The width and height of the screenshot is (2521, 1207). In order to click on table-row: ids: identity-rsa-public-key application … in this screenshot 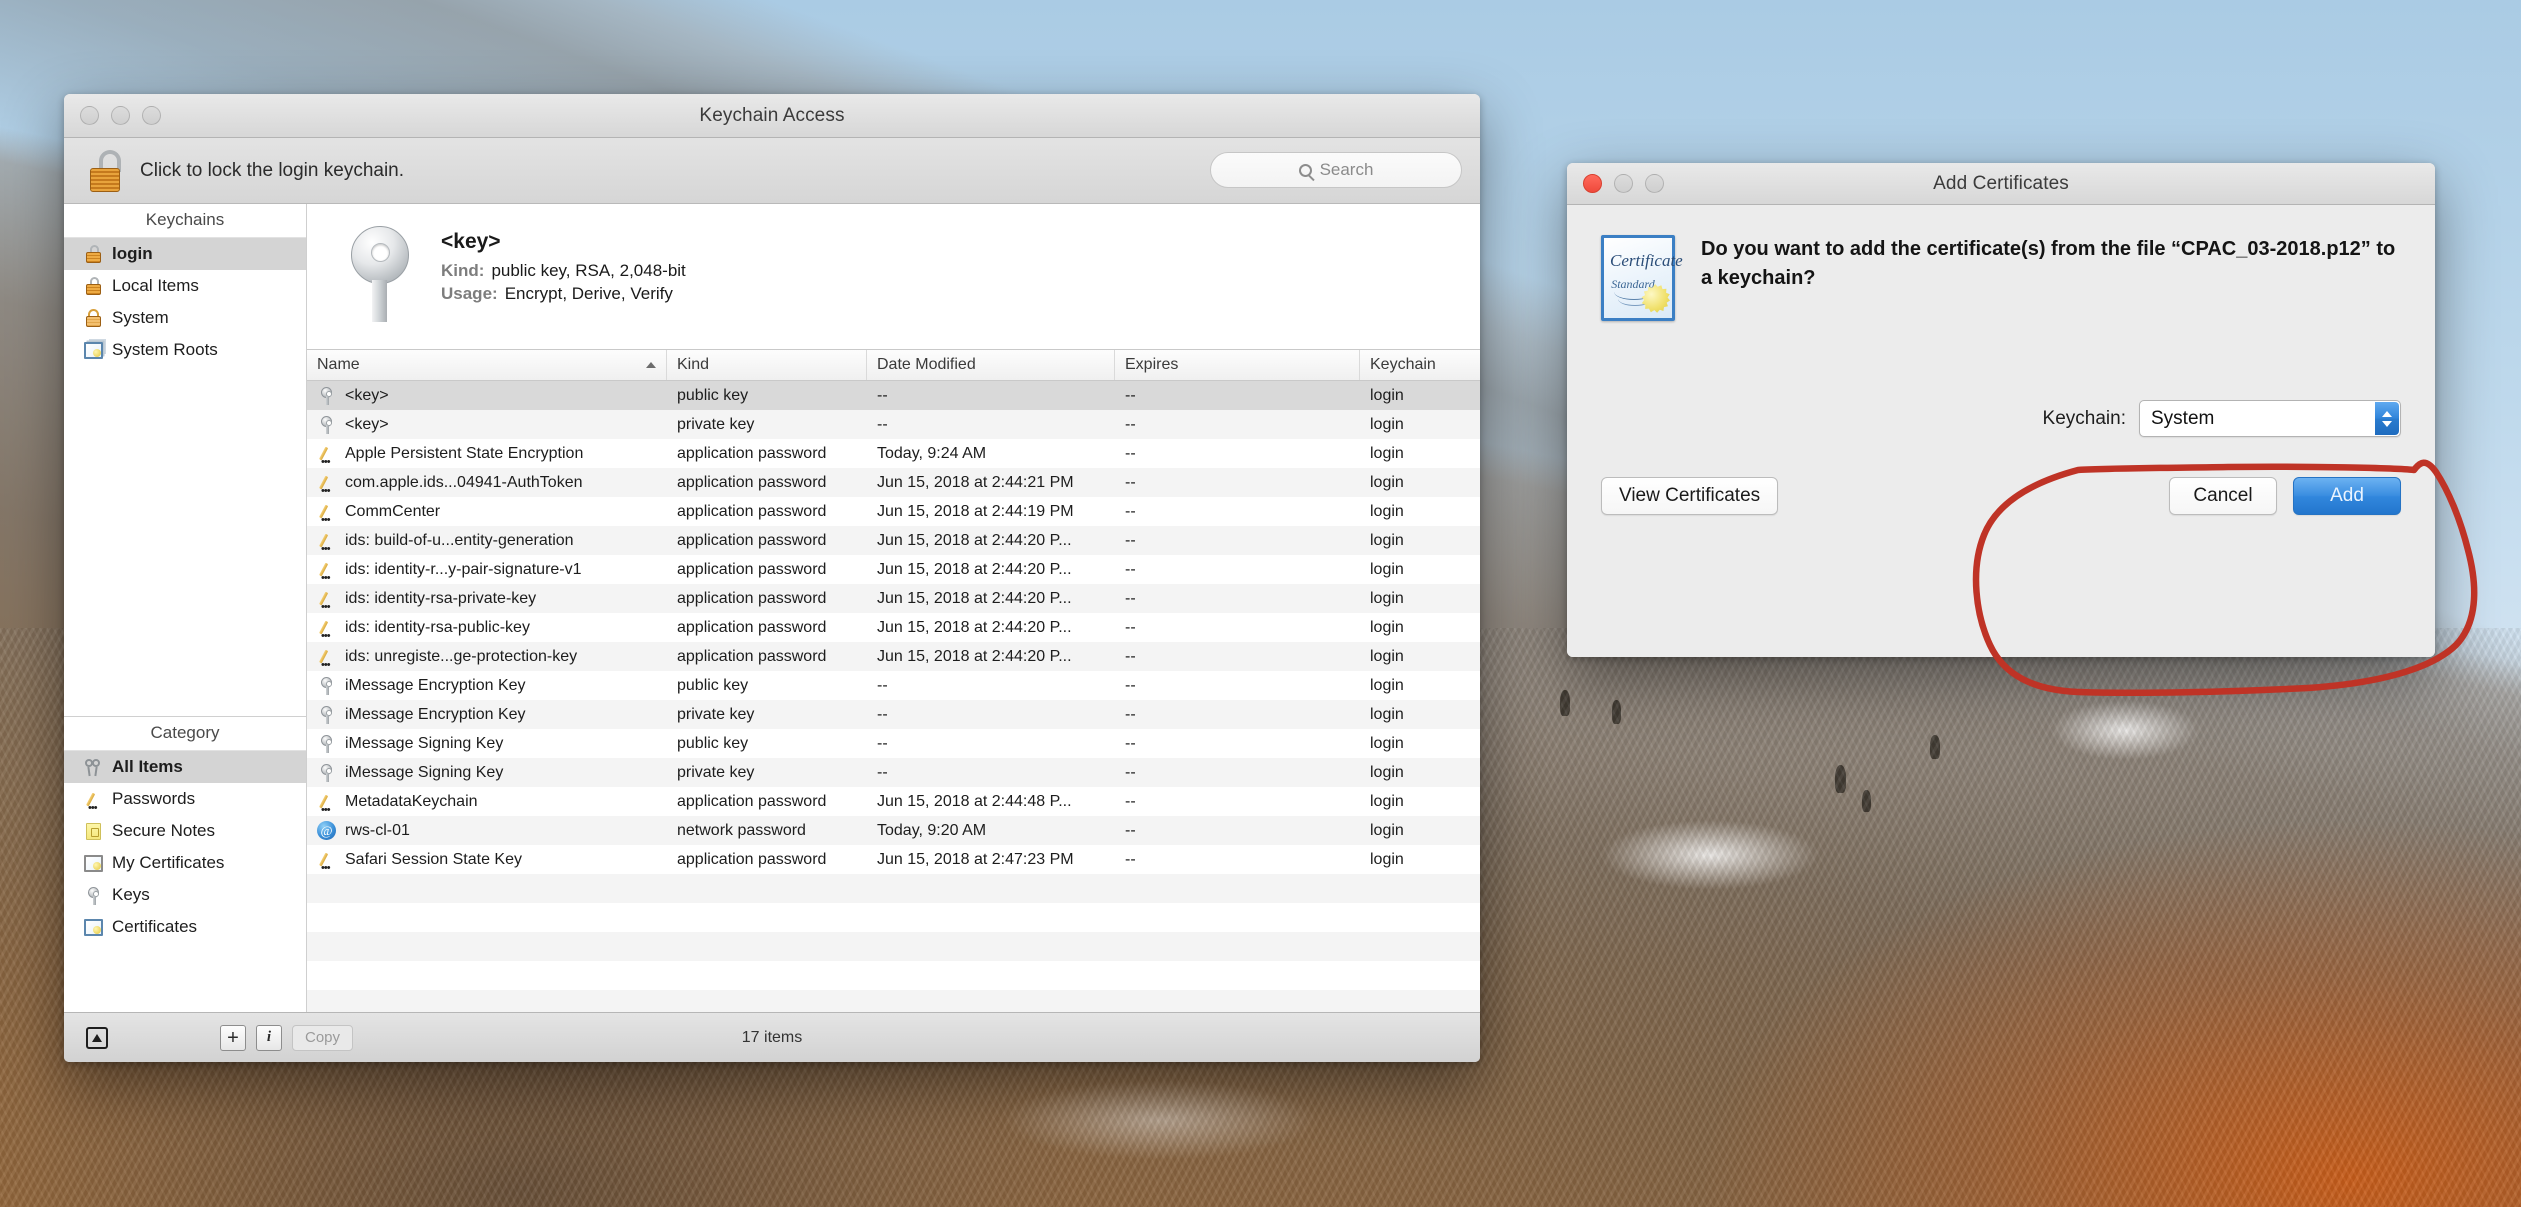, I will do `click(893, 627)`.